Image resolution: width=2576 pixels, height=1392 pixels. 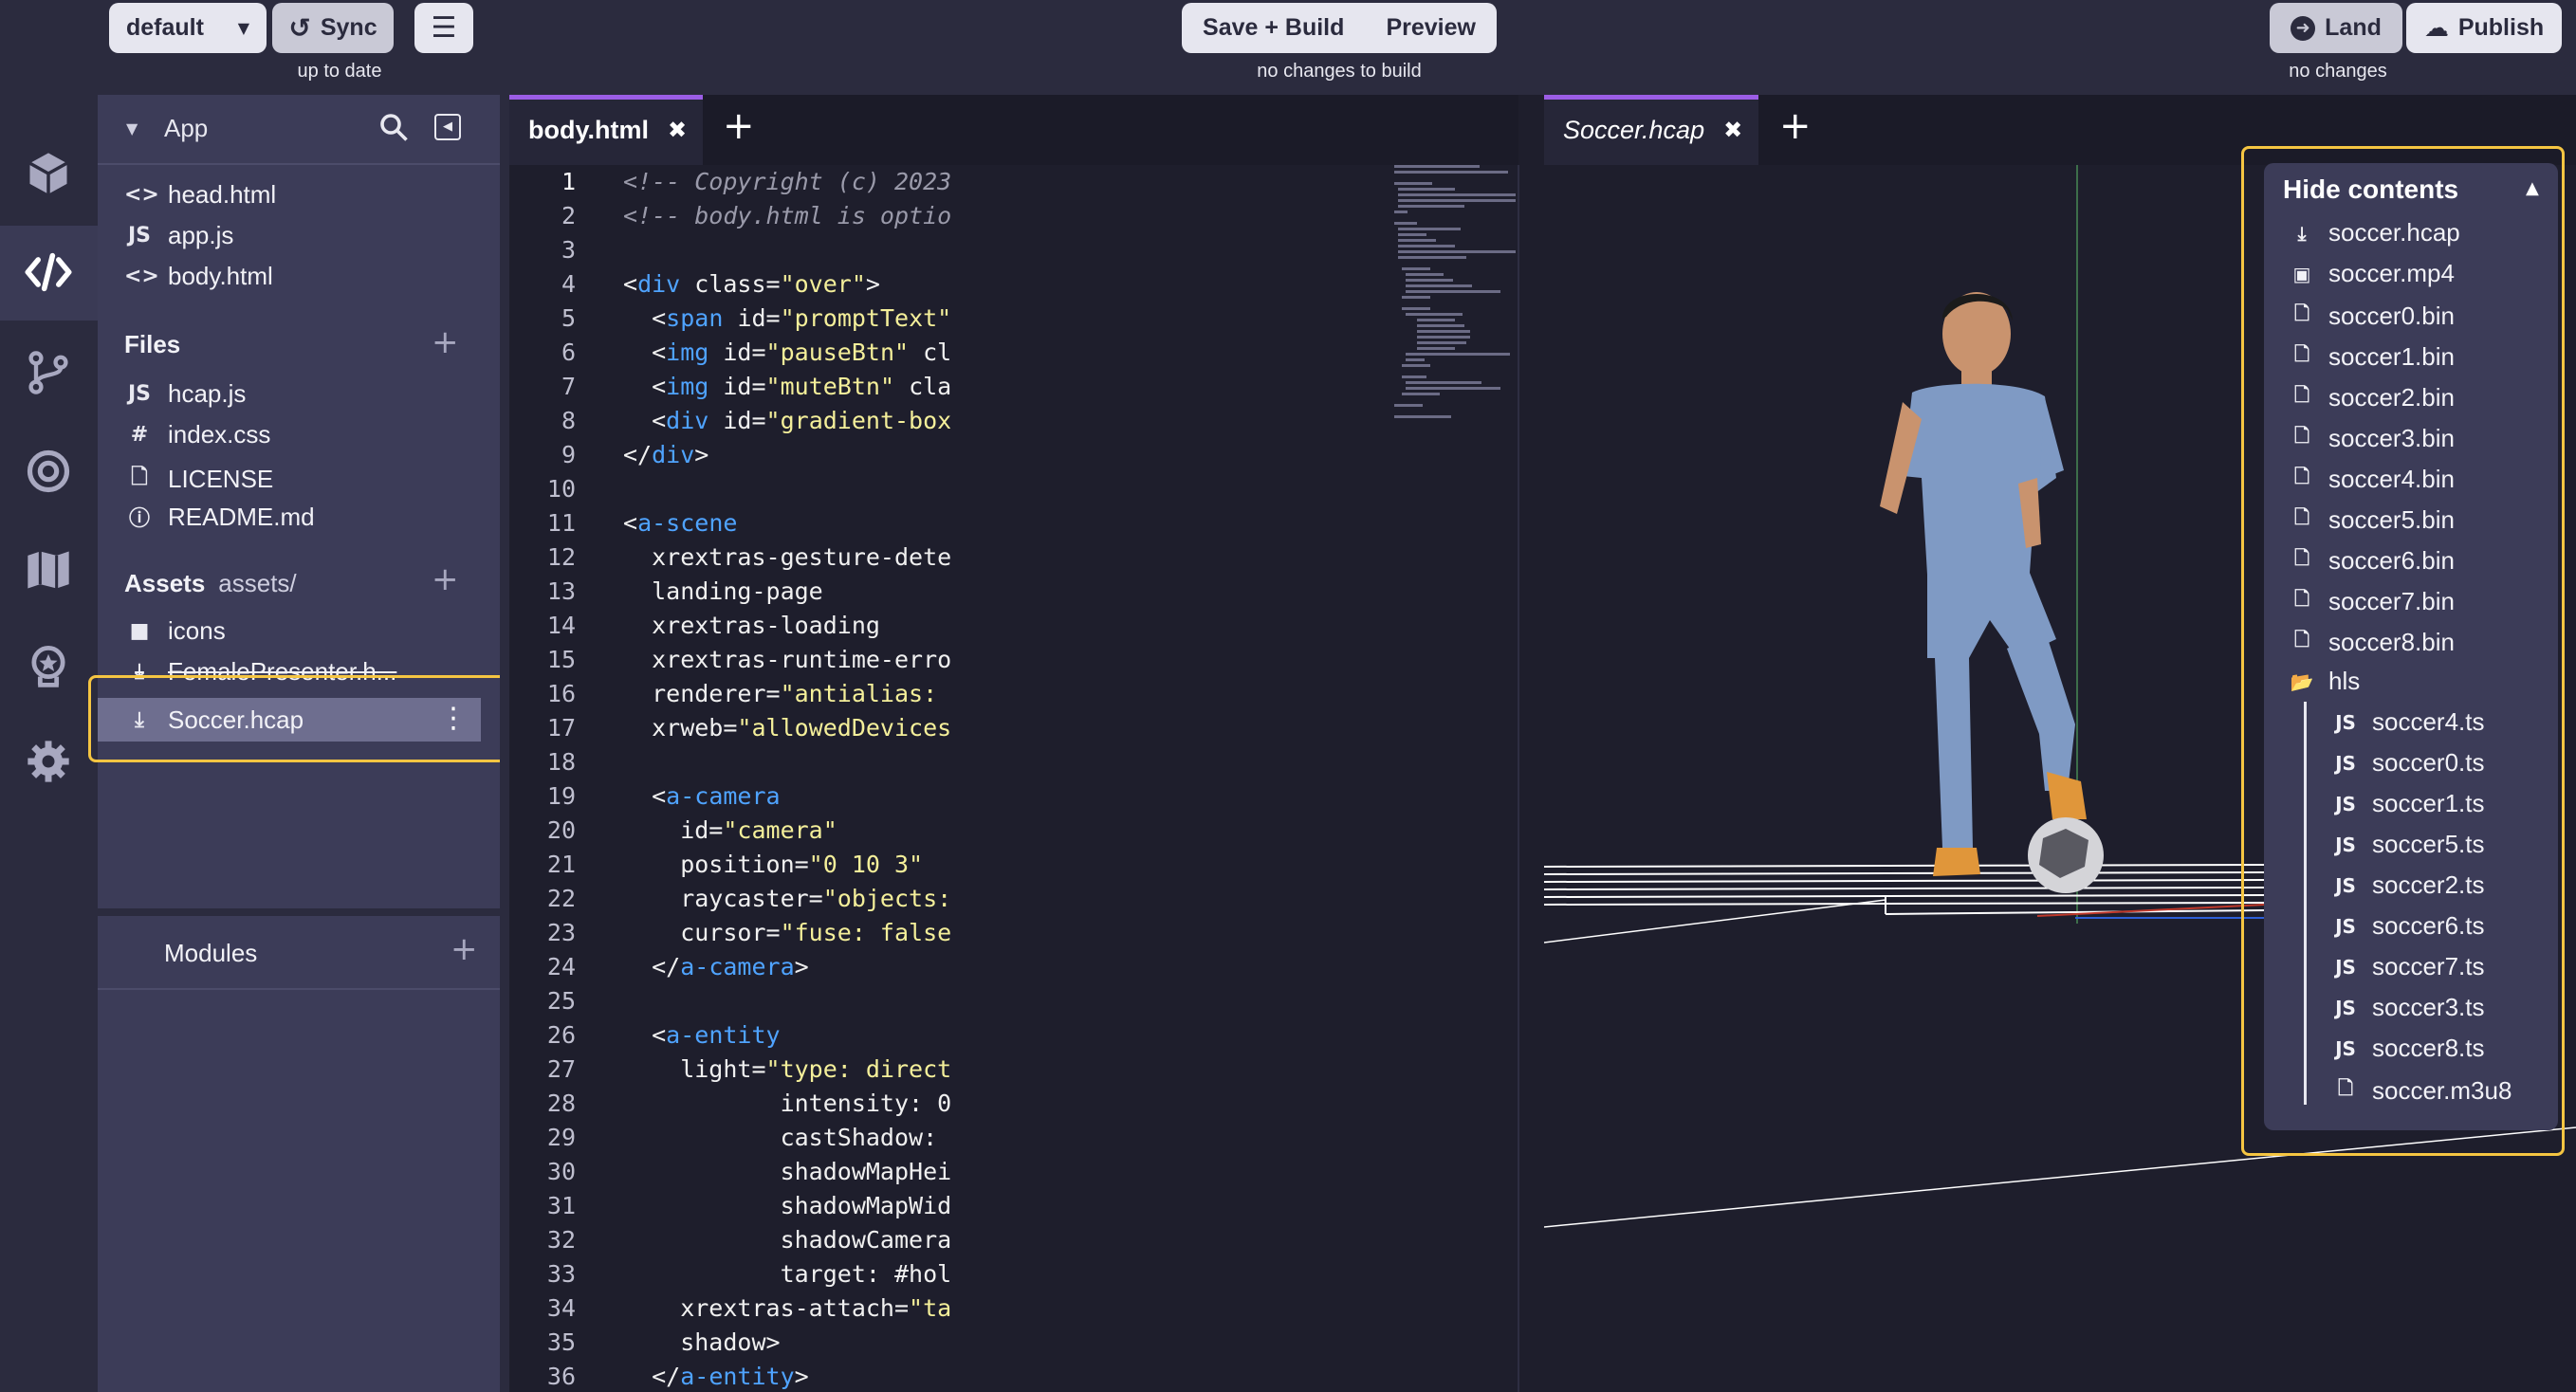 What do you see at coordinates (801, 318) in the screenshot?
I see `code-text: <span id="promptText"></span>` at bounding box center [801, 318].